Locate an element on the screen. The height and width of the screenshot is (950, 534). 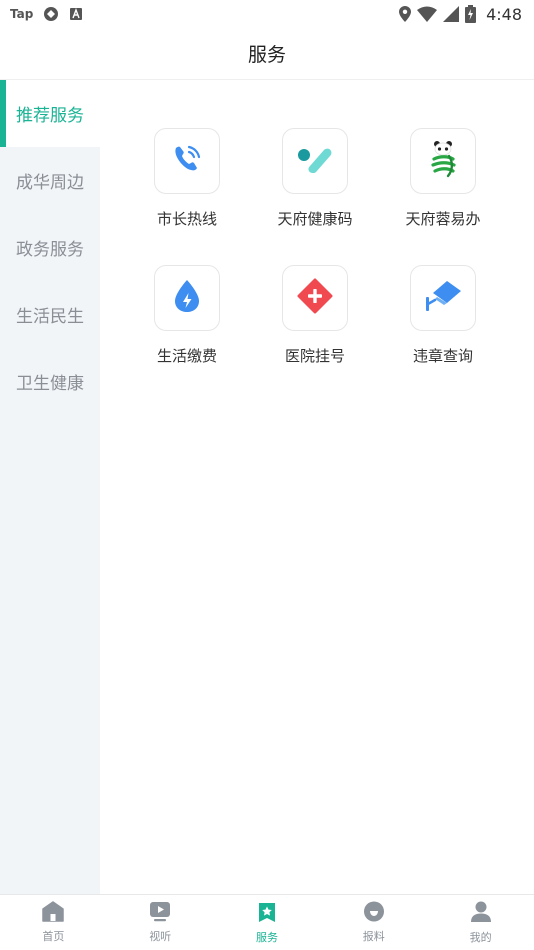
phone-icon is located at coordinates (187, 161).